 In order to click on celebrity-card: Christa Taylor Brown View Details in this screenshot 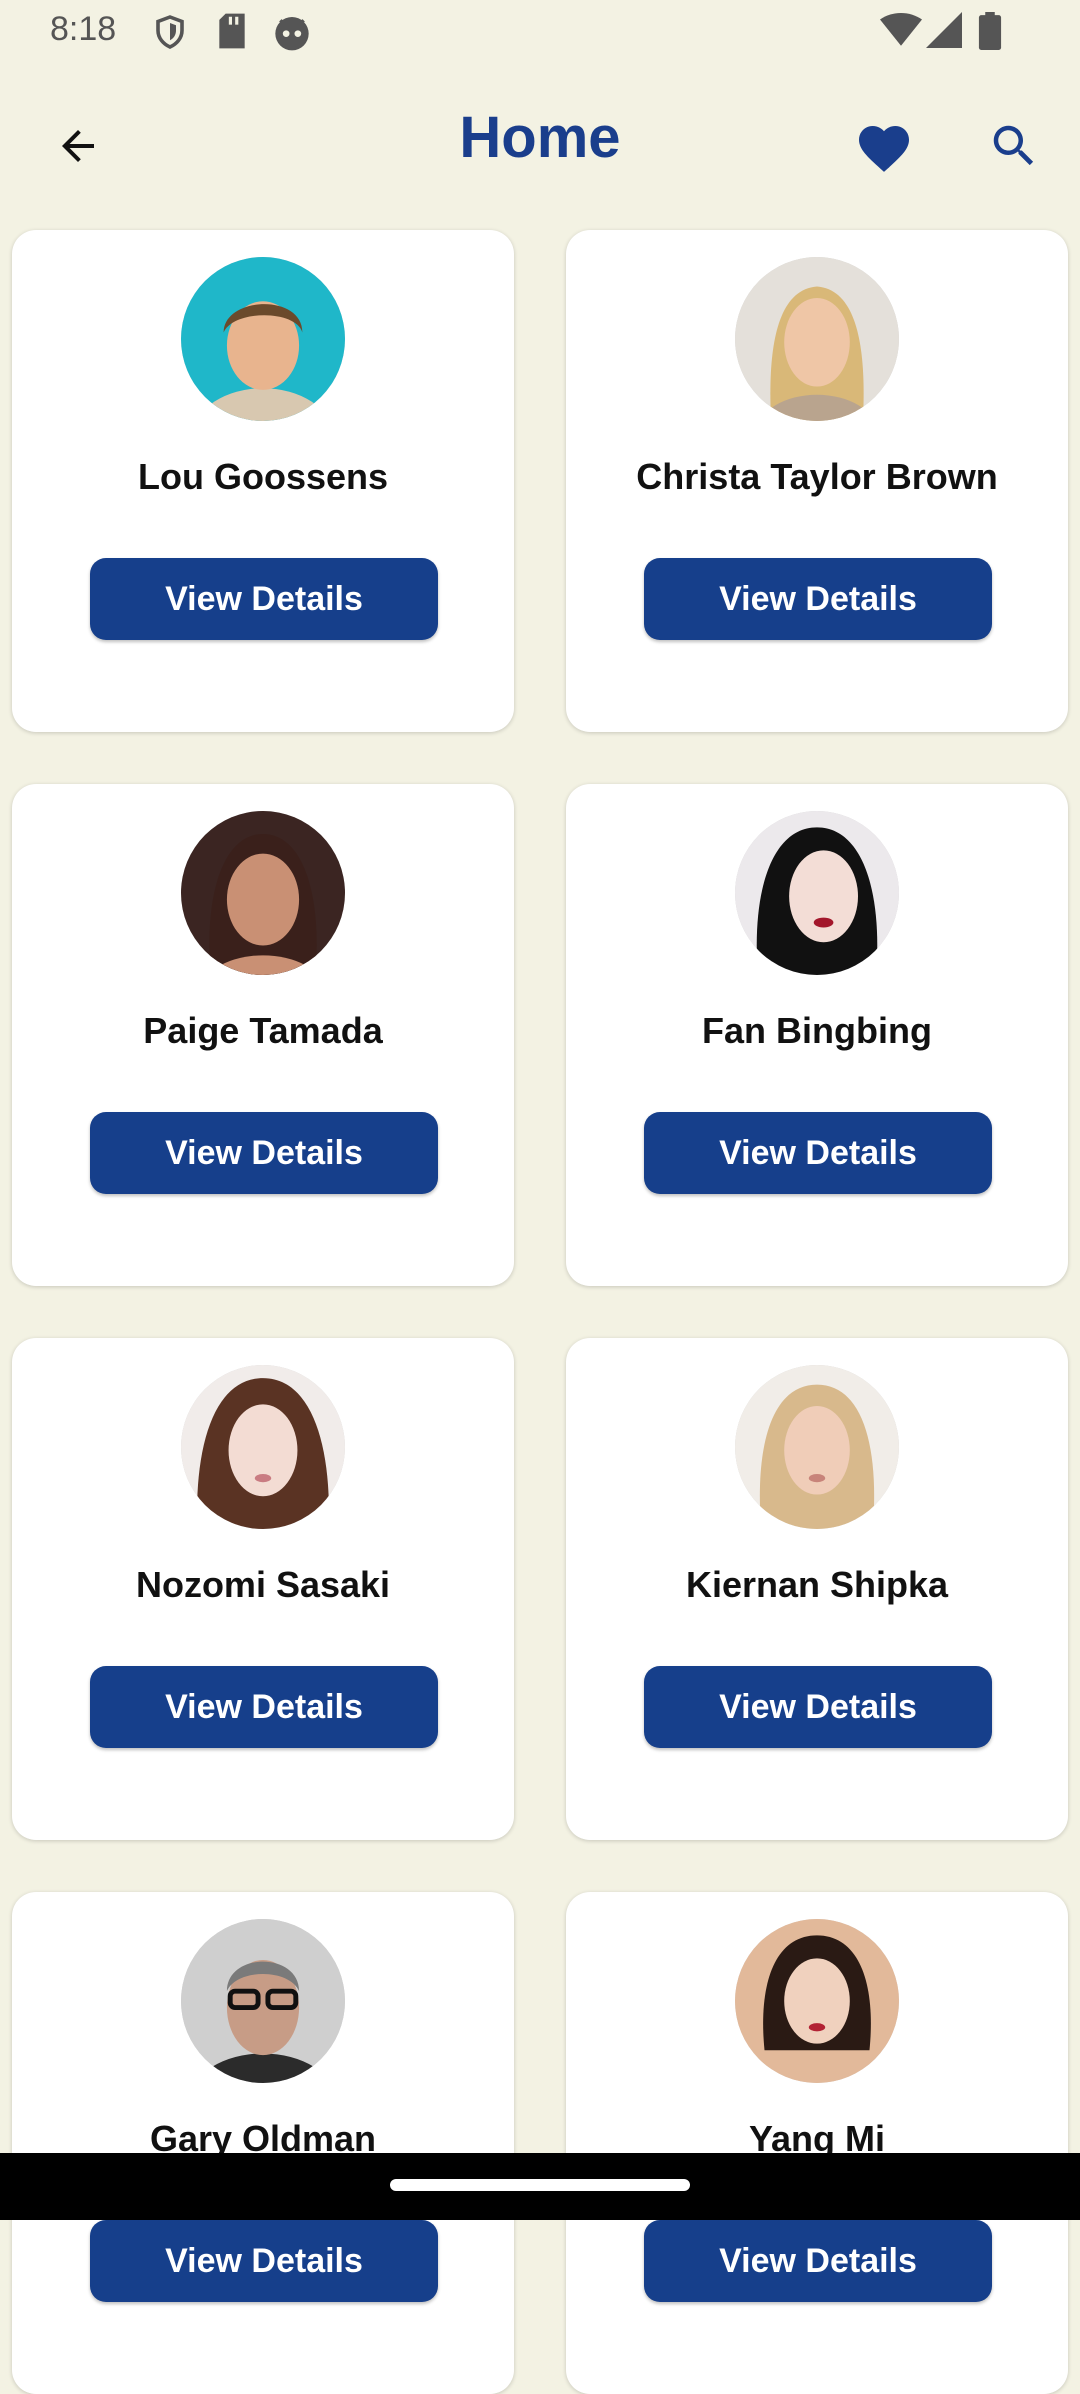, I will do `click(817, 481)`.